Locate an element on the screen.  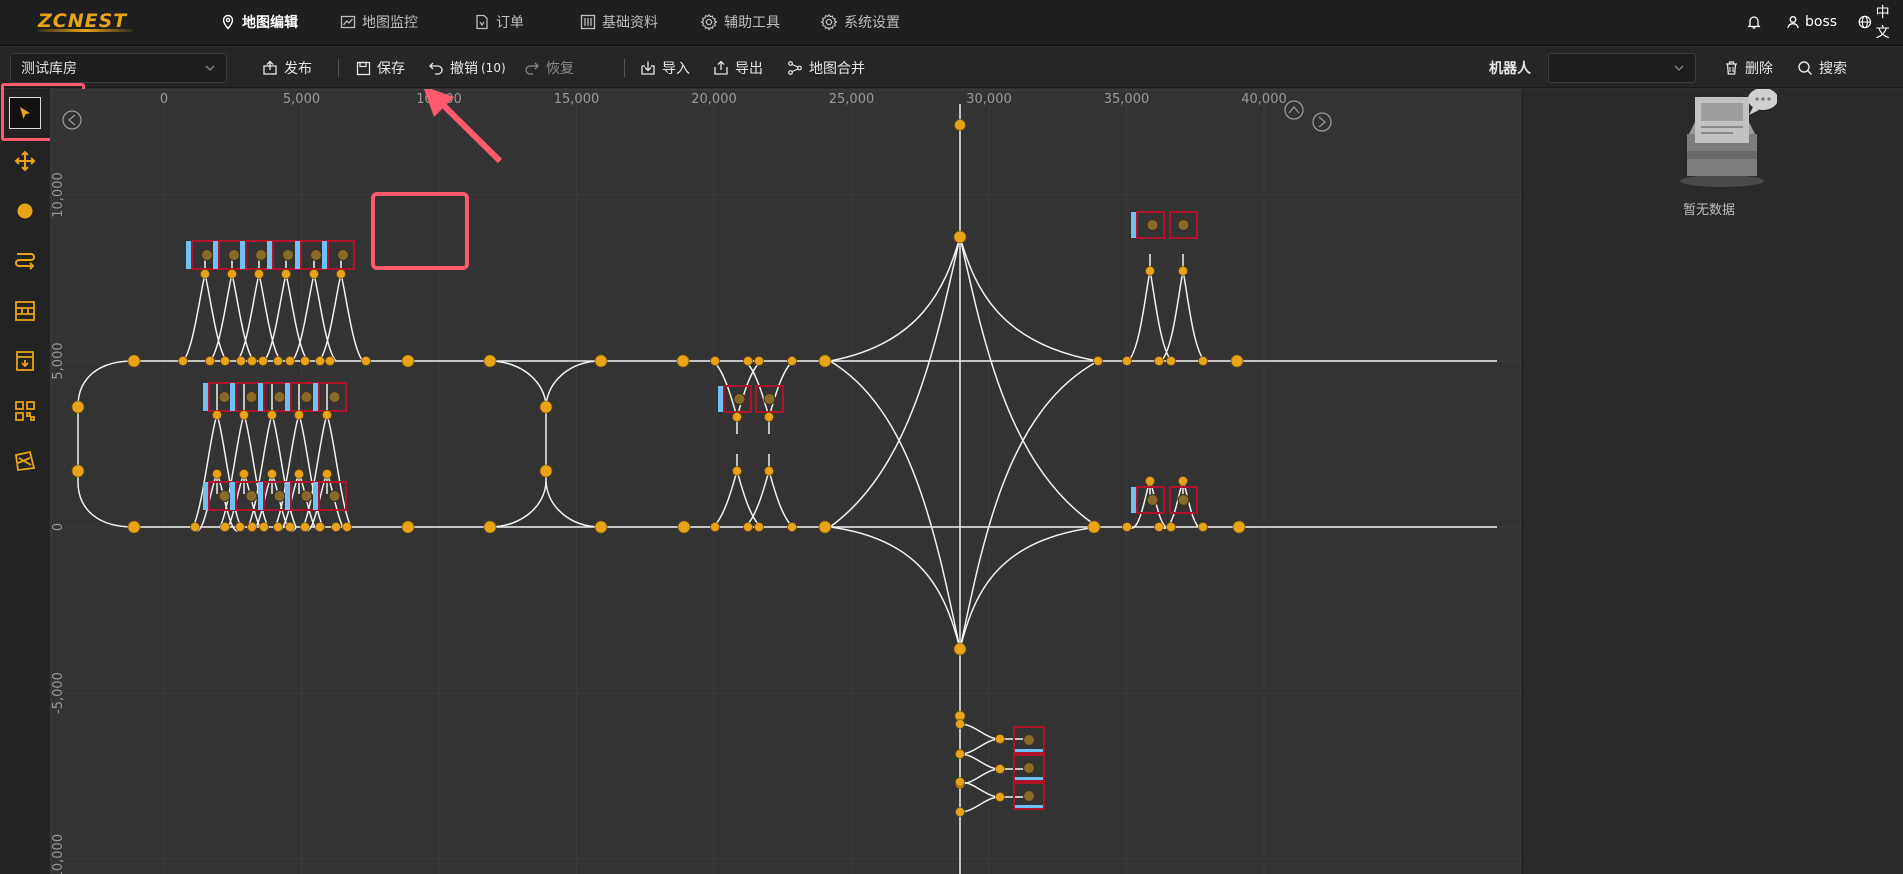
nav-map-monitor: 地图监控 is located at coordinates (379, 22).